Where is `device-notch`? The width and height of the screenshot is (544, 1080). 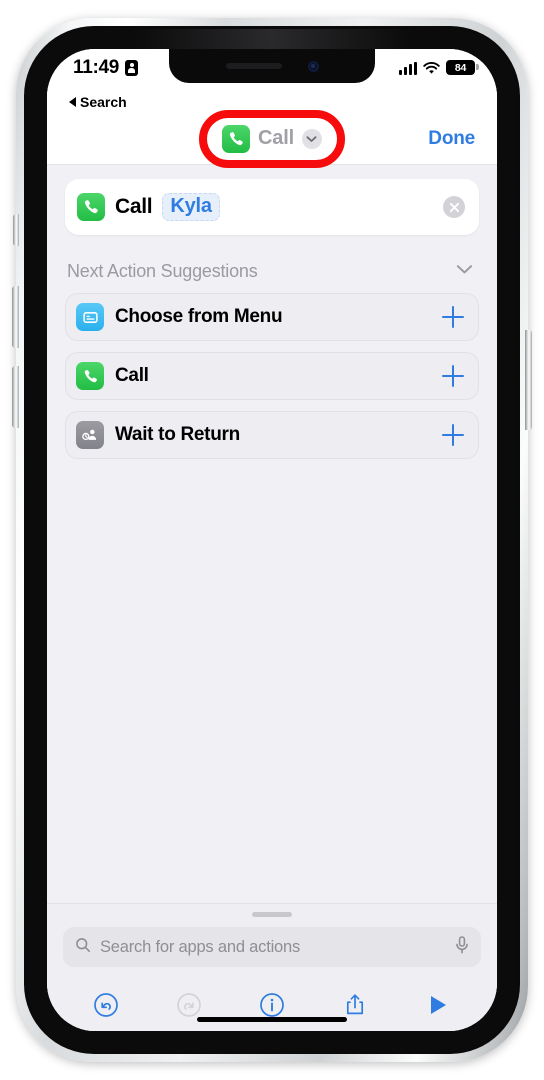
device-notch is located at coordinates (272, 66).